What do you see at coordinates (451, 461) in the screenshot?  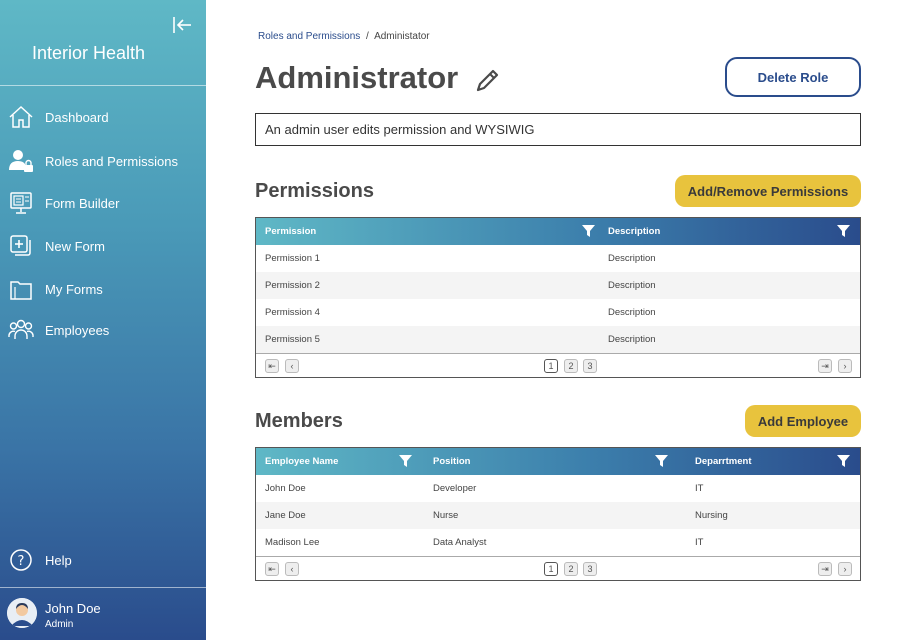 I see `column-header-position: Position` at bounding box center [451, 461].